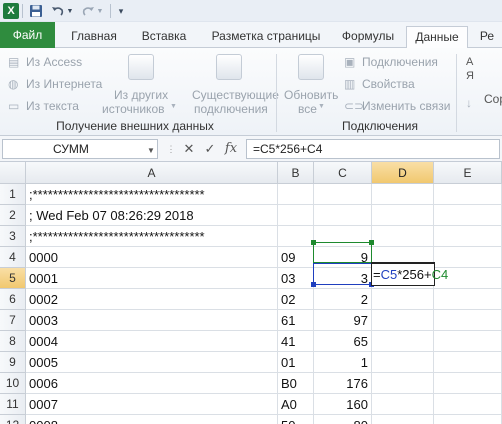 This screenshot has height=424, width=502. What do you see at coordinates (235, 95) in the screenshot?
I see `existing-connections-button-line1: Существующие` at bounding box center [235, 95].